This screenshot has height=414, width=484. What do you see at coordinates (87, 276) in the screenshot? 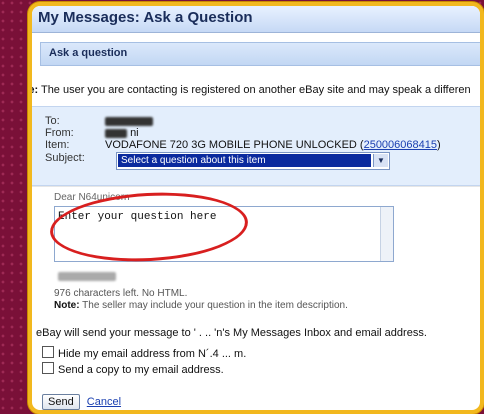
I see `signature-redacted` at bounding box center [87, 276].